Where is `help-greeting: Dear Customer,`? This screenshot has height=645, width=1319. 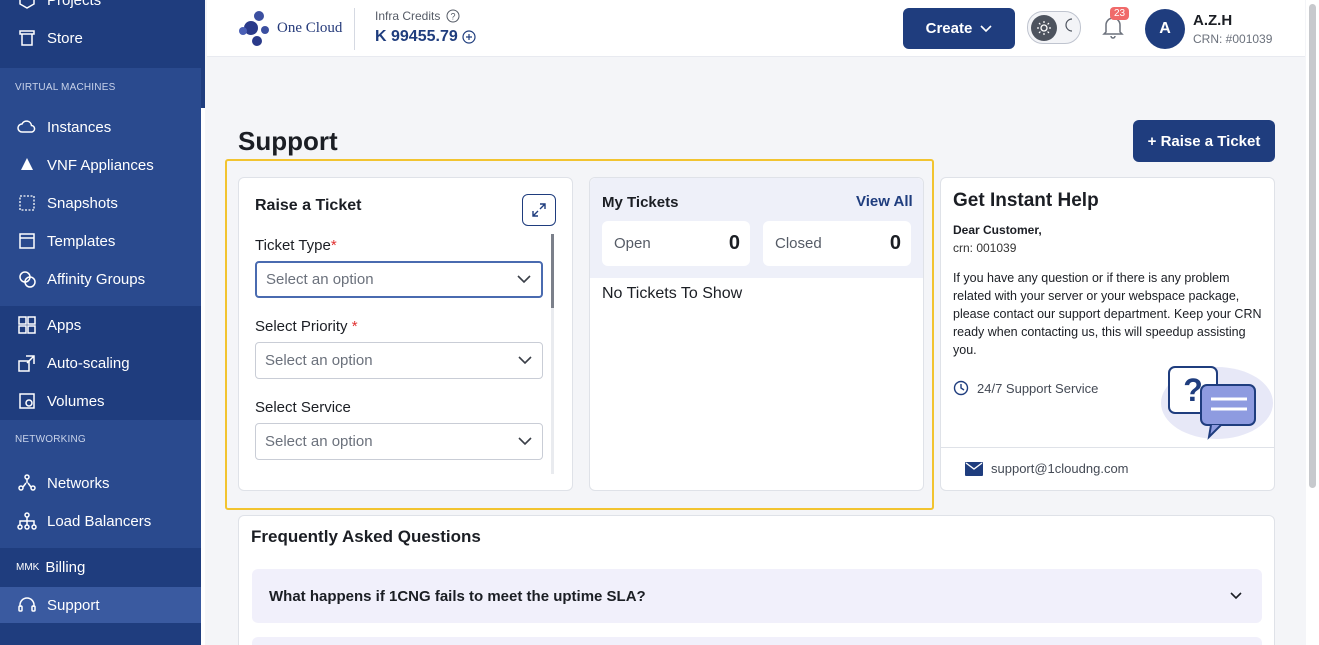
help-greeting: Dear Customer, is located at coordinates (997, 230).